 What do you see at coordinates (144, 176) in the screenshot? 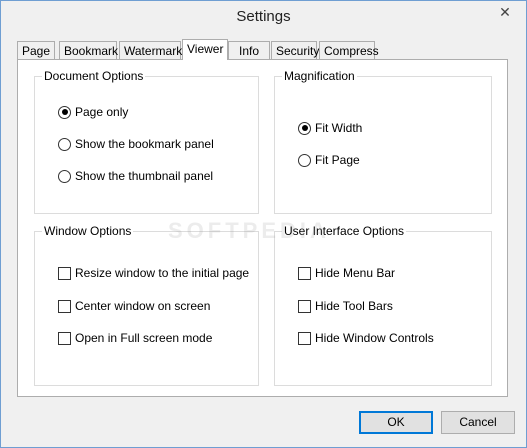
I see `radio-label: Show the thumbnail panel` at bounding box center [144, 176].